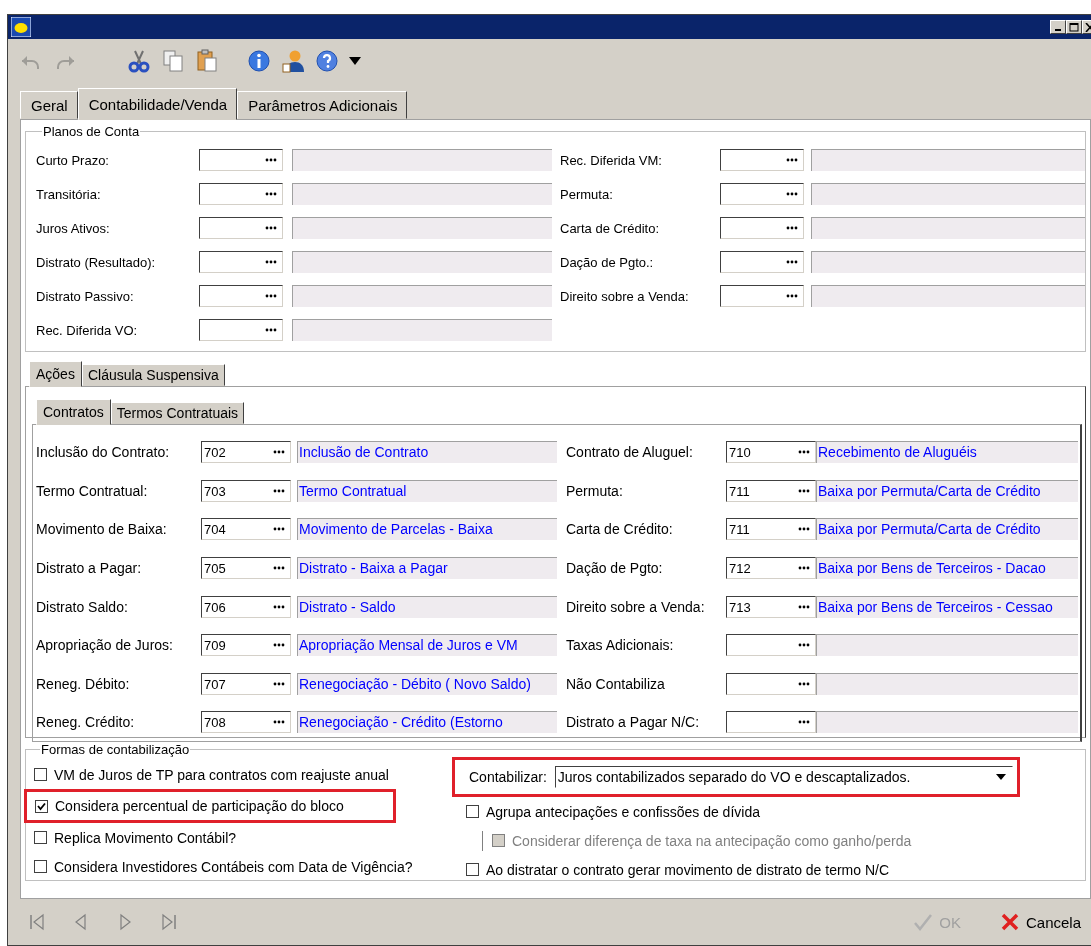 This screenshot has height=946, width=1091. Describe the element at coordinates (73, 228) in the screenshot. I see `field-label: Juros Ativos:` at that location.